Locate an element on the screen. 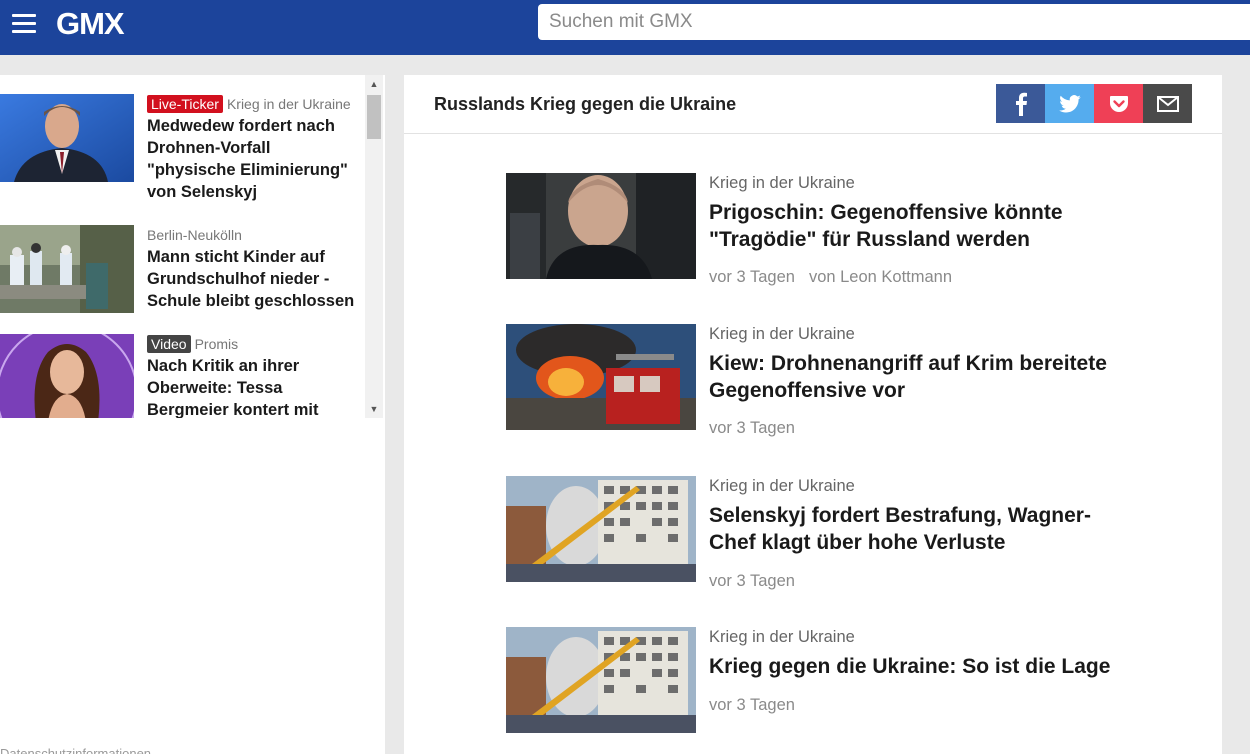 This screenshot has width=1250, height=754. teaser-meta: Video Promis is located at coordinates (254, 344).